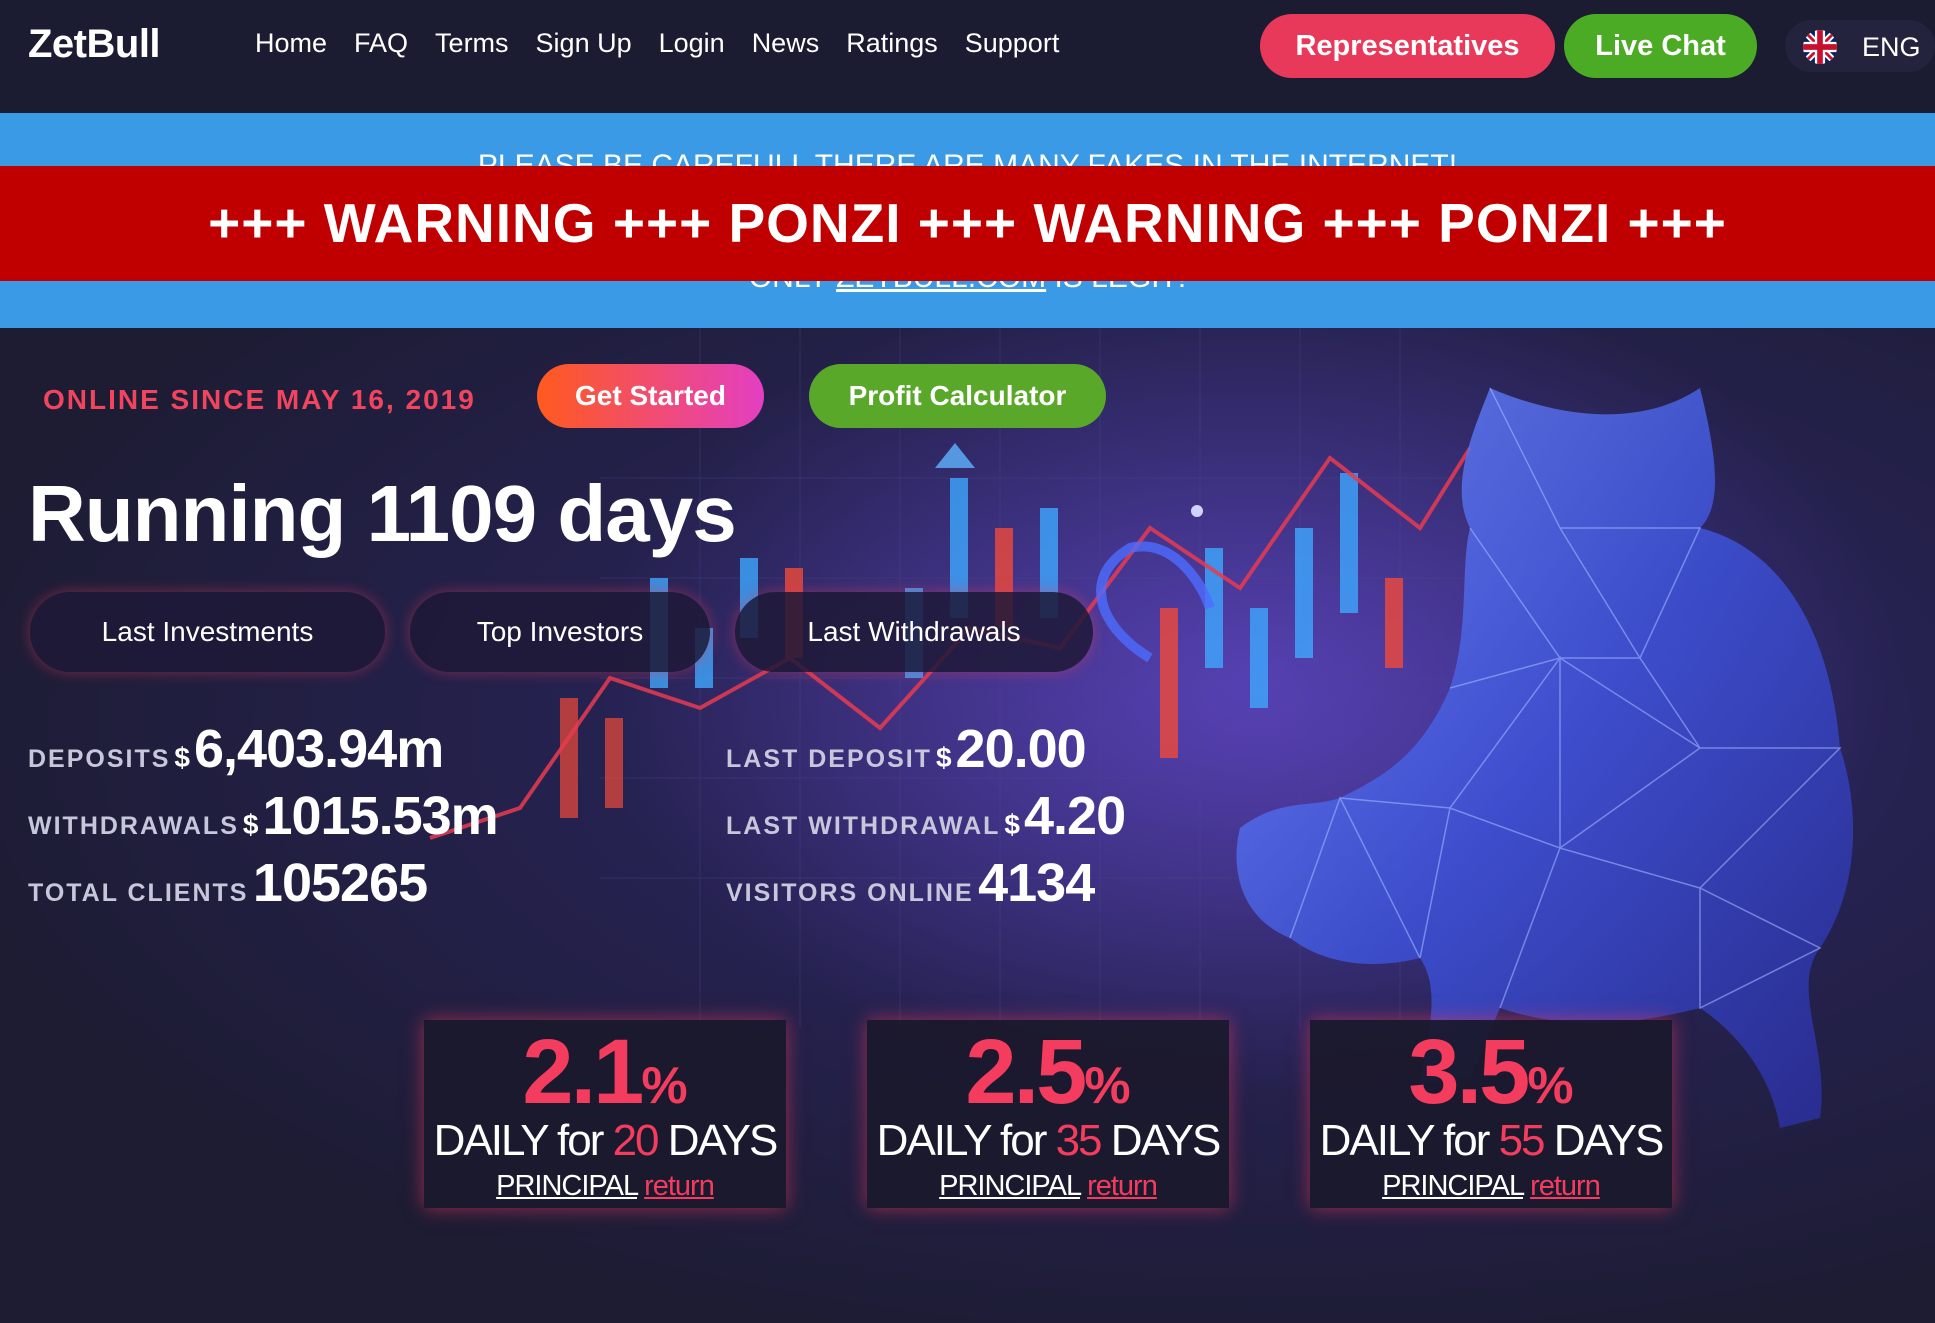 The height and width of the screenshot is (1323, 1935). I want to click on stat-last-deposit: LAST DEPOSIT $20.00, so click(906, 749).